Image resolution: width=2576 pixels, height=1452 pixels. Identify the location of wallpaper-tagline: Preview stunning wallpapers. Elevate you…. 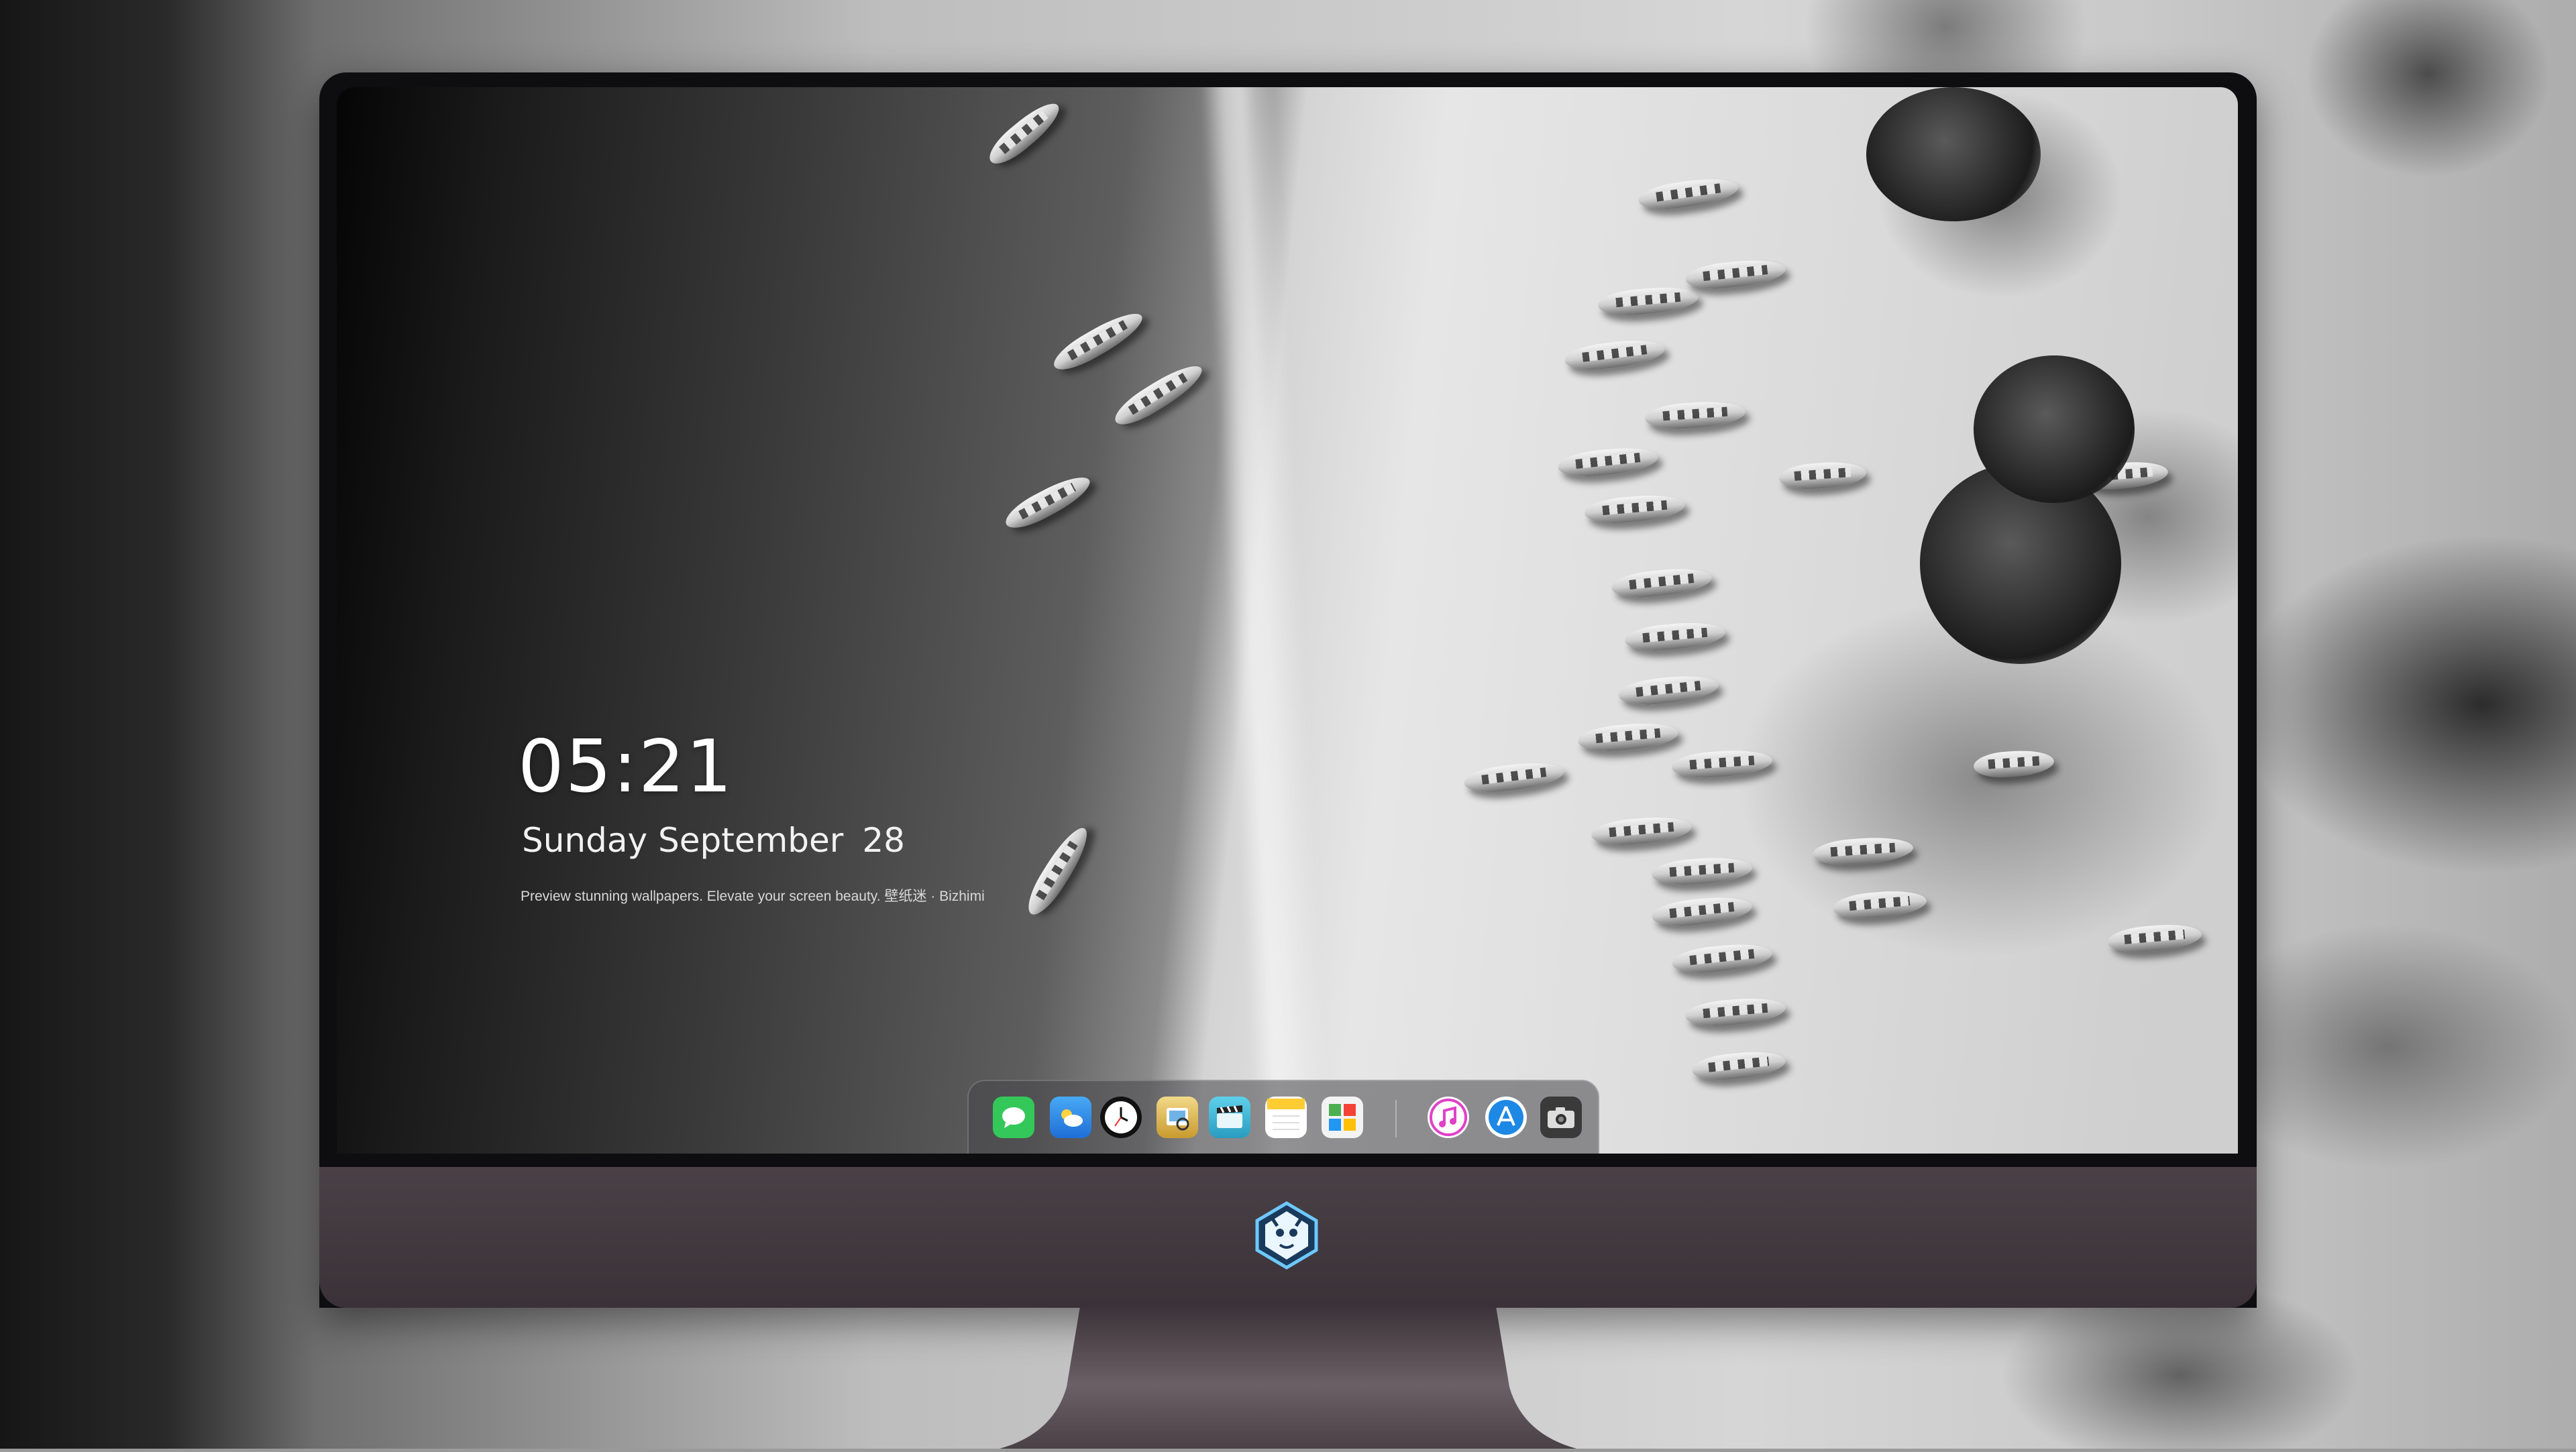
(753, 897).